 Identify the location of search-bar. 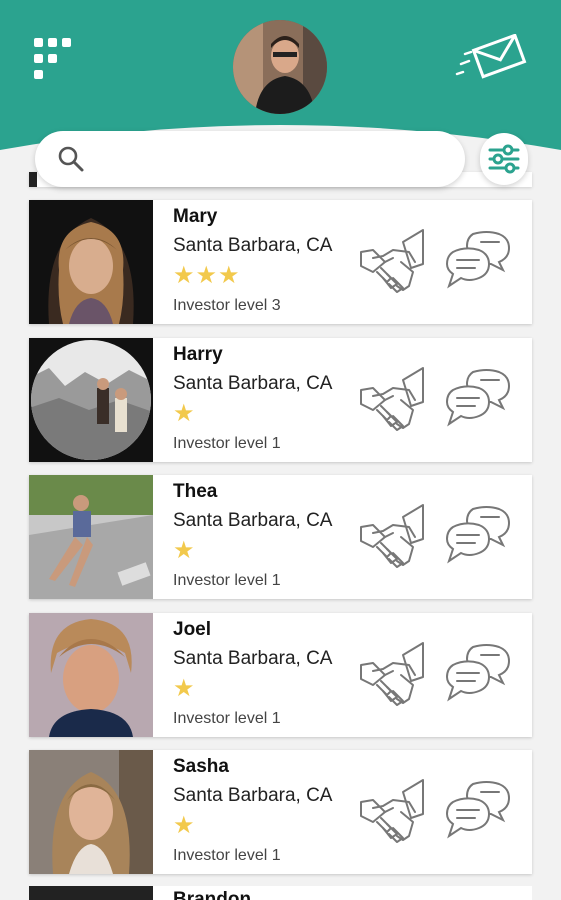
(250, 159).